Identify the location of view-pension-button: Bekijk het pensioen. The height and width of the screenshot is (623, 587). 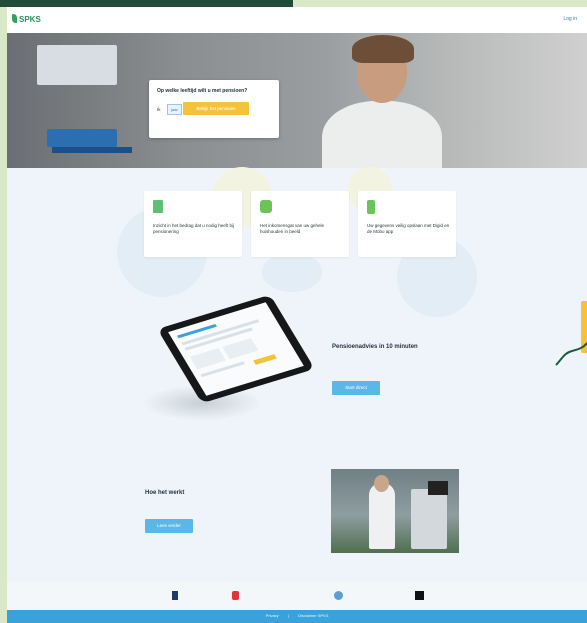
(216, 108).